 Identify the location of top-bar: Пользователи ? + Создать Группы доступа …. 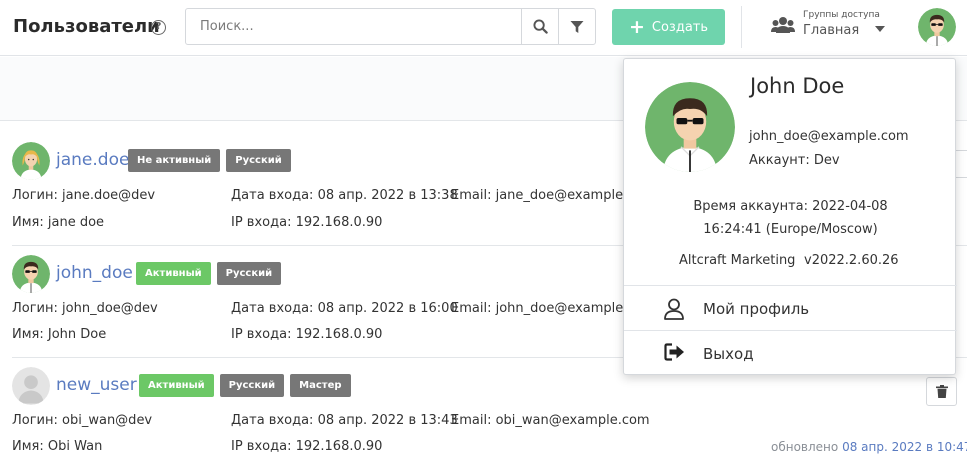
(483, 28).